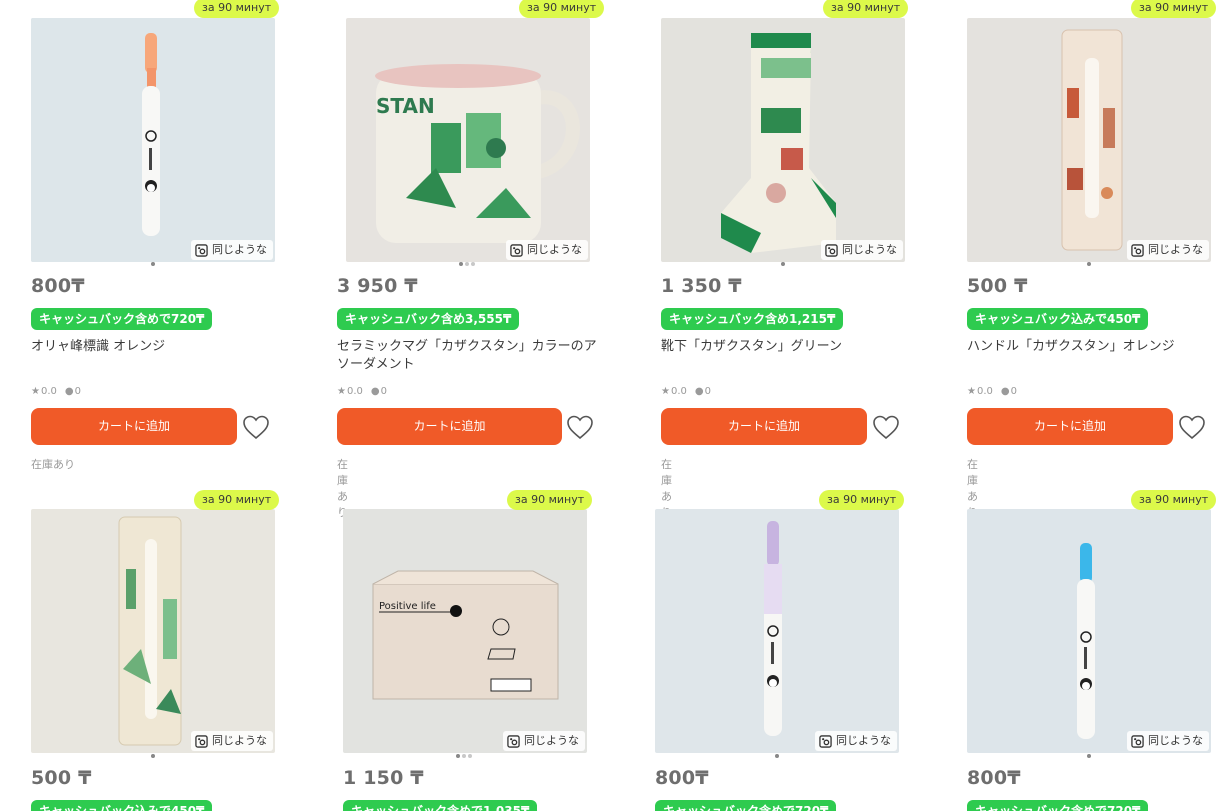 The width and height of the screenshot is (1228, 811). What do you see at coordinates (701, 286) in the screenshot?
I see `price: 1 350 ₸` at bounding box center [701, 286].